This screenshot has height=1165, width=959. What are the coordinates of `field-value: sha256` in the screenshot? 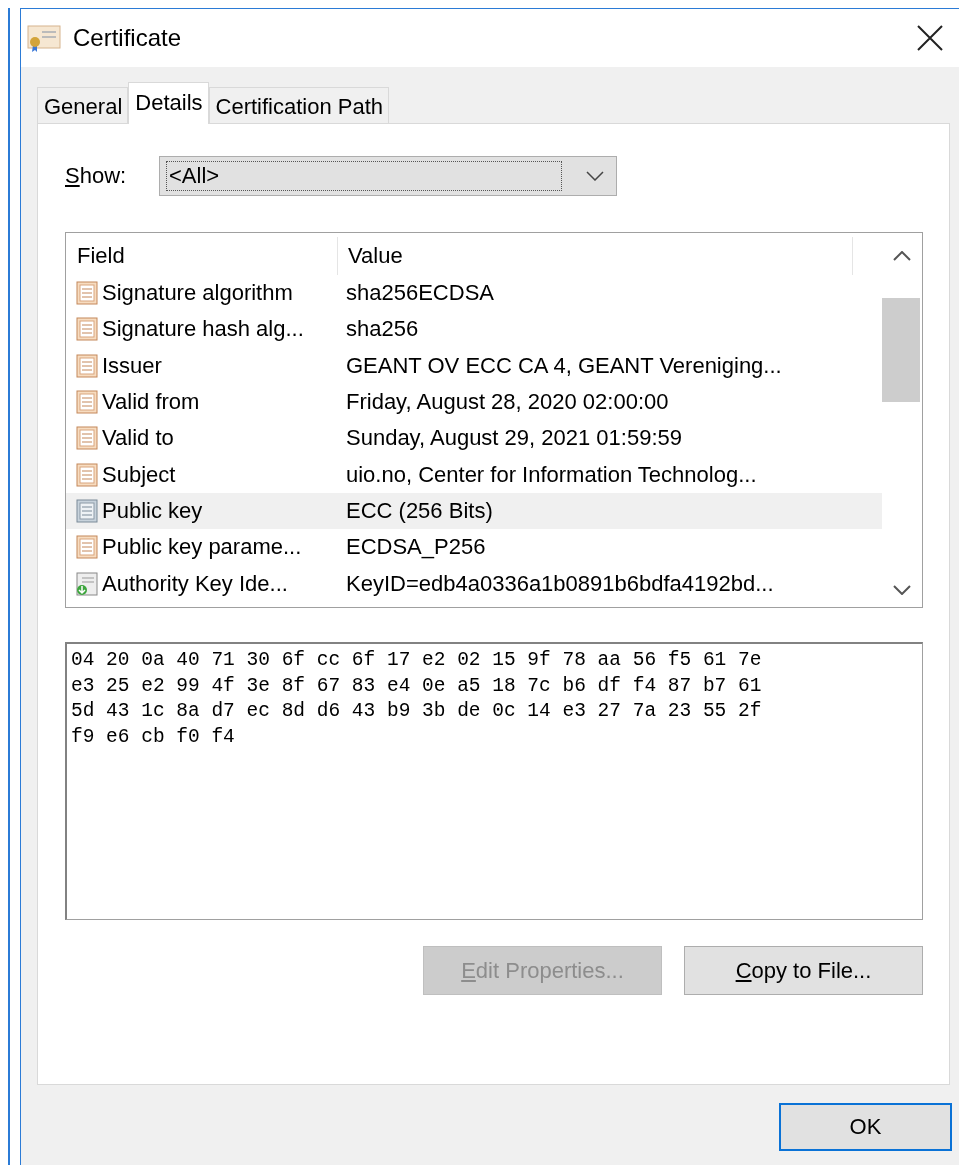 It's located at (382, 329).